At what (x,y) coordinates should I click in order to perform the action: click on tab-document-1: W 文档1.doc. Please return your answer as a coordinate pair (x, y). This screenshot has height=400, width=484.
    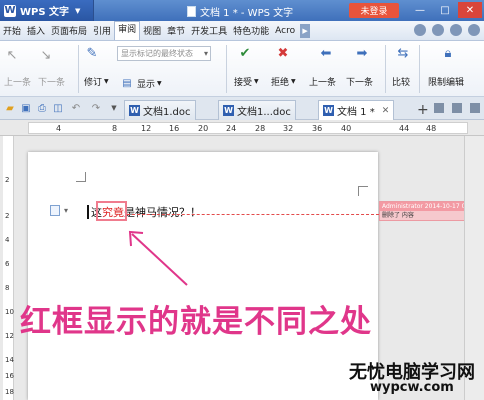
    Looking at the image, I should click on (160, 110).